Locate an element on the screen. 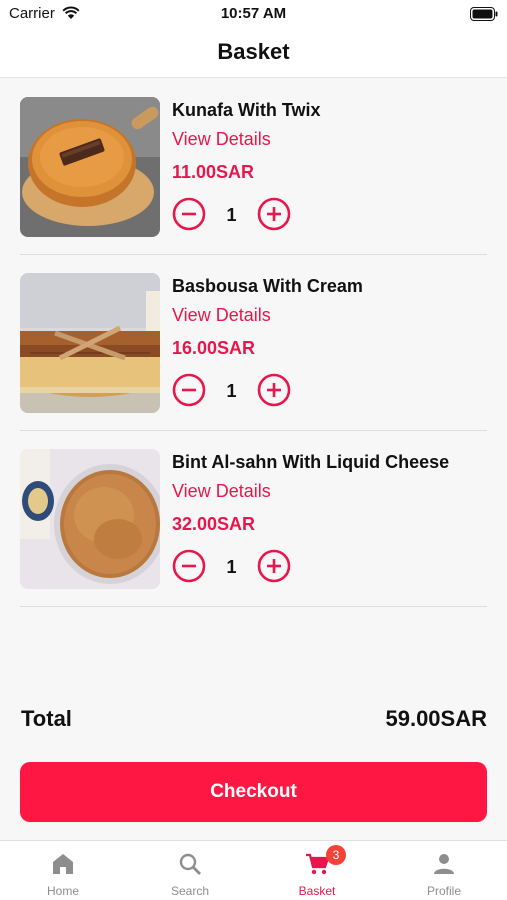 This screenshot has width=507, height=900. tab-basket: 3 Basket is located at coordinates (317, 870).